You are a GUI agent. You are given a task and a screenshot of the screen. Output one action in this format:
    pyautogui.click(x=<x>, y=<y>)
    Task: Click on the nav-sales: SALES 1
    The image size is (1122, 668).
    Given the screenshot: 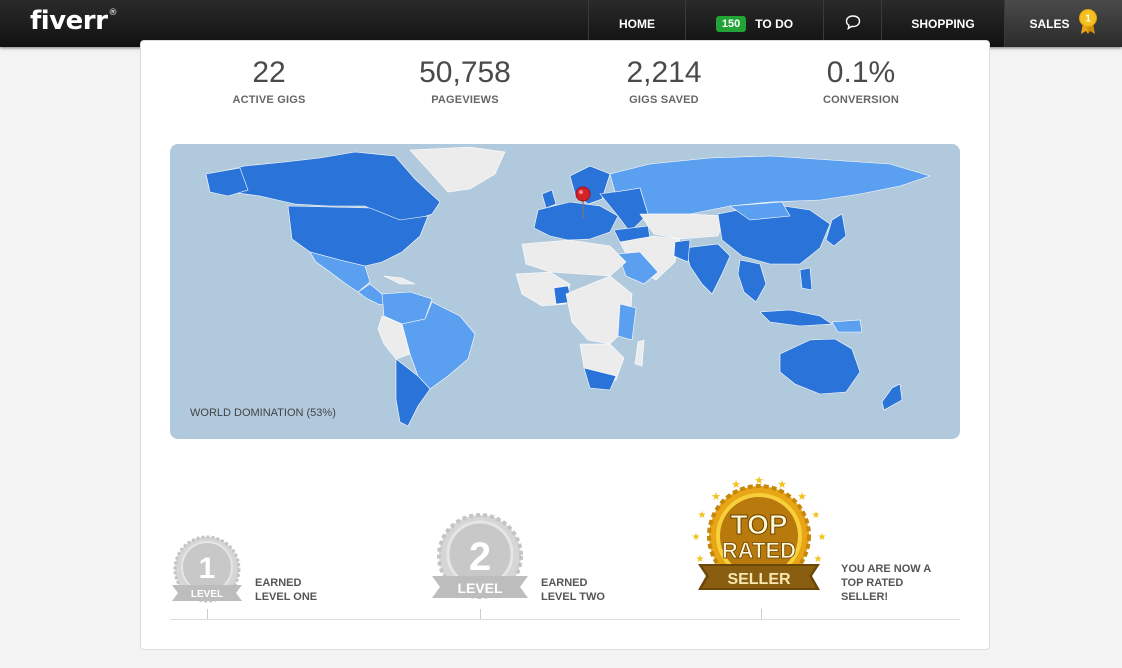 What is the action you would take?
    pyautogui.click(x=1063, y=23)
    